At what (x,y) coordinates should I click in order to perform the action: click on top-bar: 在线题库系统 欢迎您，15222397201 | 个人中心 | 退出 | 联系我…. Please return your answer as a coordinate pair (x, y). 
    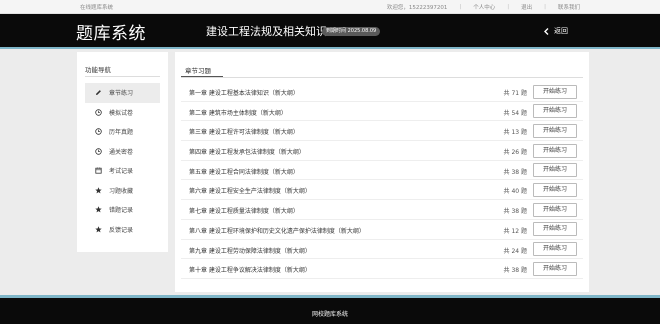
    Looking at the image, I should click on (330, 7).